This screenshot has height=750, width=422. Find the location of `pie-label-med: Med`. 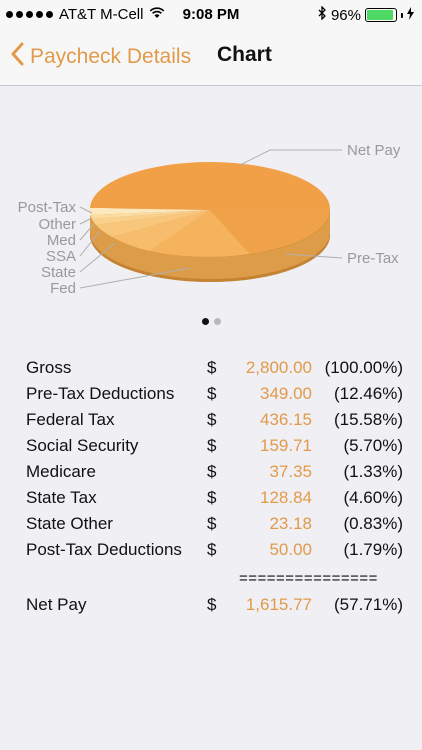

pie-label-med: Med is located at coordinates (61, 240).